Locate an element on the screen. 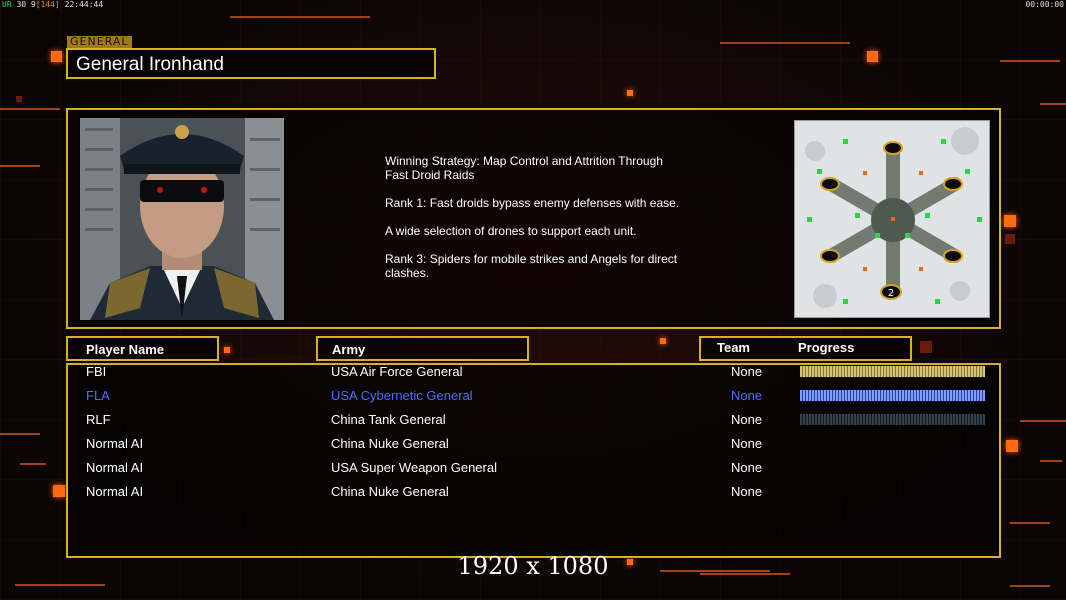  player-row: FLA USA Cybernetic General None is located at coordinates (533, 397).